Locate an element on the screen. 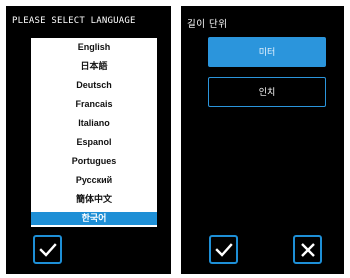 The image size is (350, 278). language-option-chinese: 簡体中文 is located at coordinates (94, 199).